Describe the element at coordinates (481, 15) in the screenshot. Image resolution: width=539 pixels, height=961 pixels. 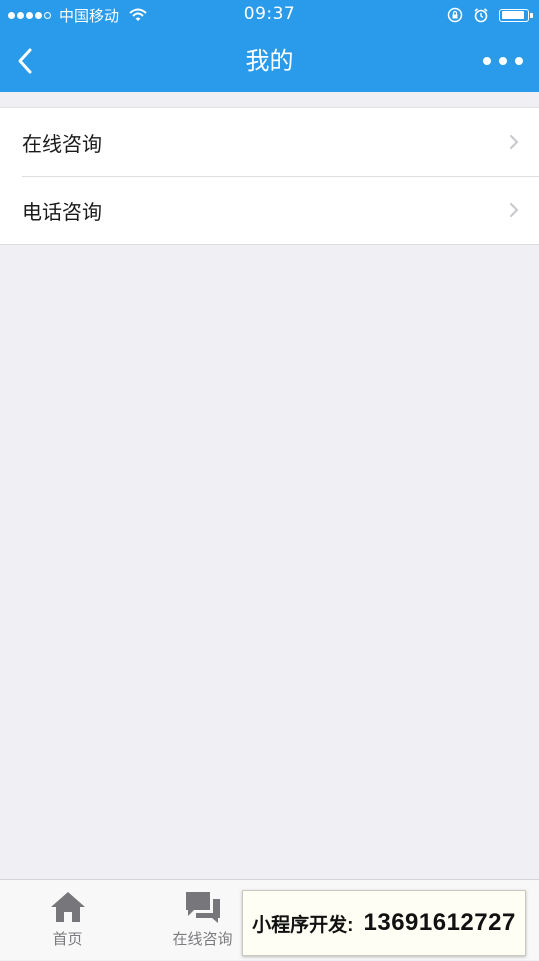
I see `alarm-icon` at that location.